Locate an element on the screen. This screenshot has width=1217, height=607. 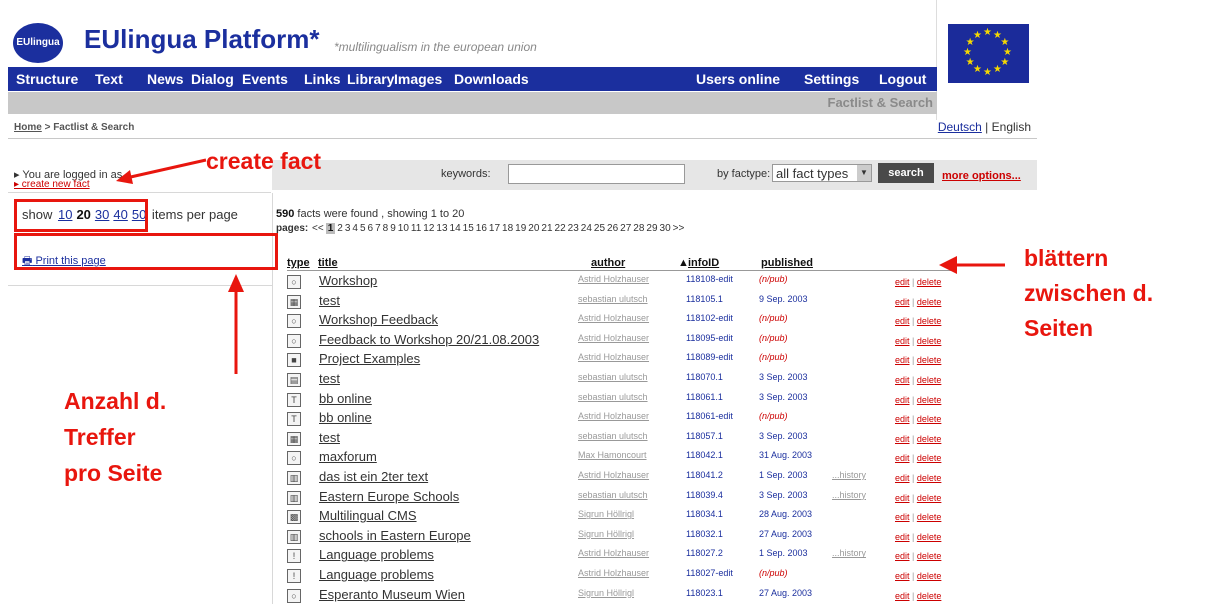
page-link-19: 19 is located at coordinates (520, 228).